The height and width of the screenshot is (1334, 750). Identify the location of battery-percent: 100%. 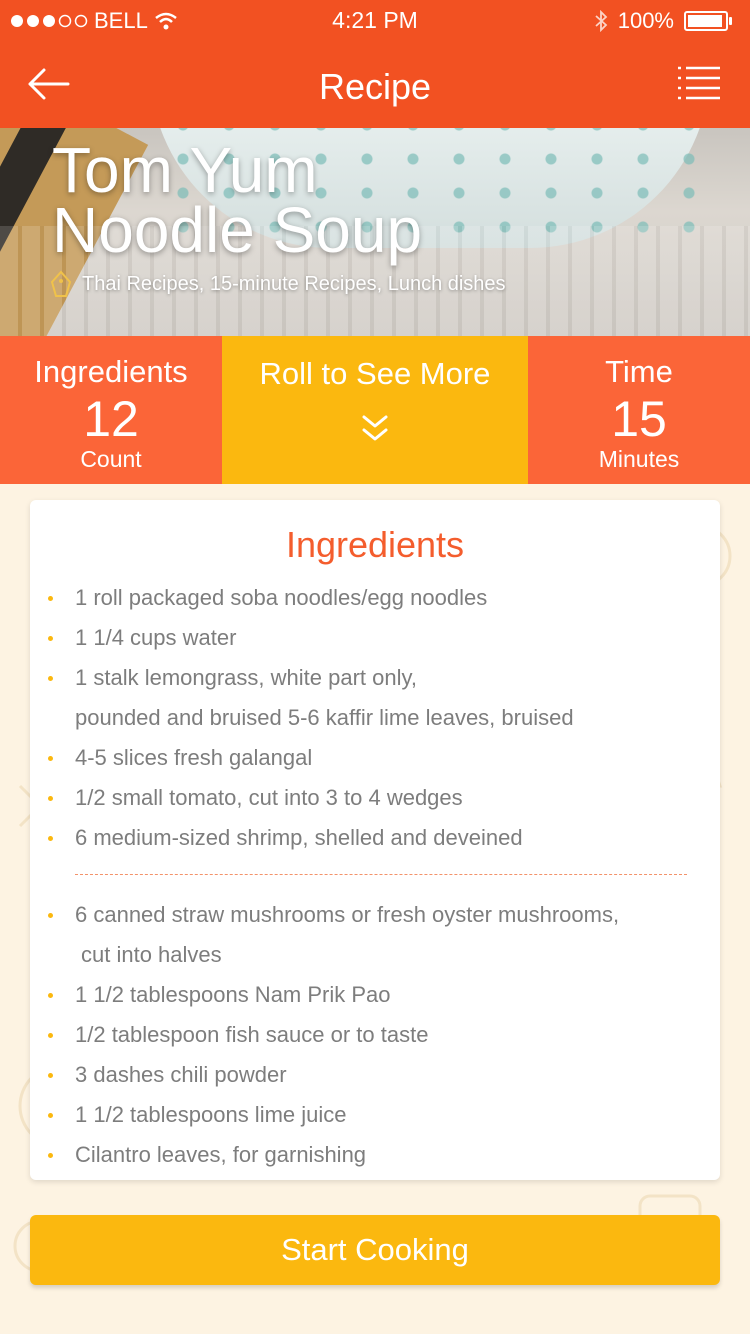
(645, 20).